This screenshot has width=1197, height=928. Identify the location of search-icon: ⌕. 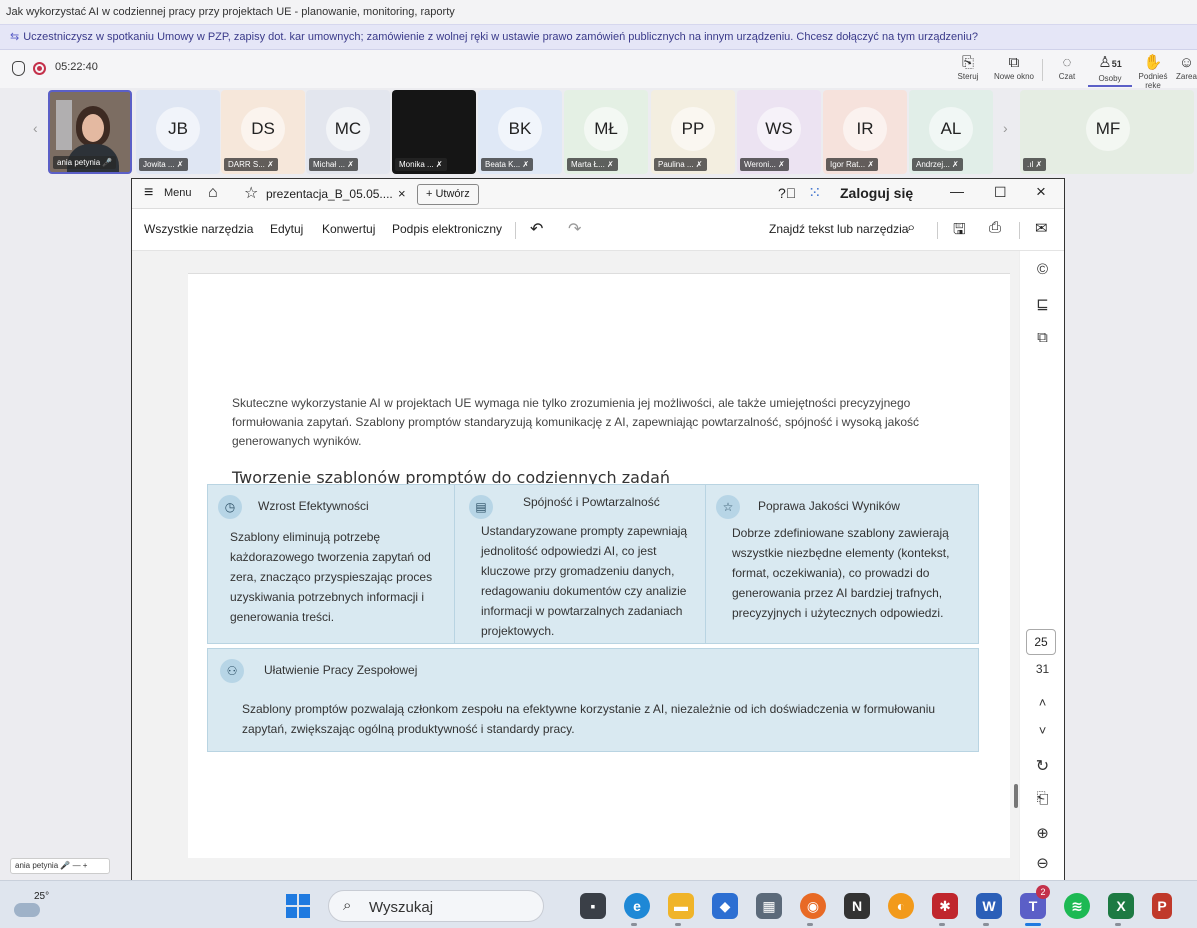
(911, 227).